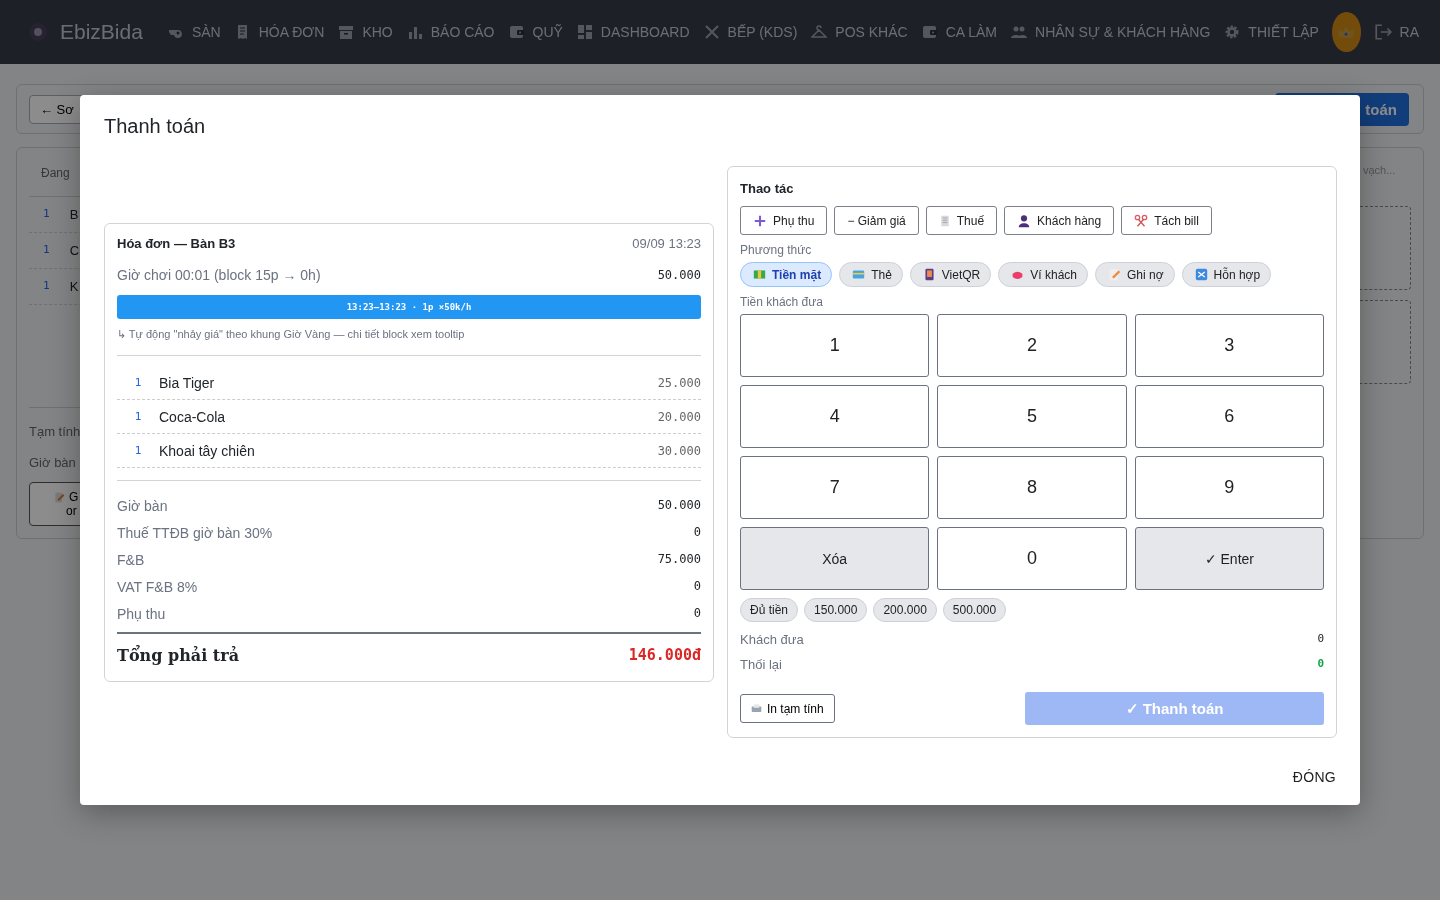 This screenshot has height=900, width=1440. I want to click on item-name: Khoai tây chiên, so click(207, 450).